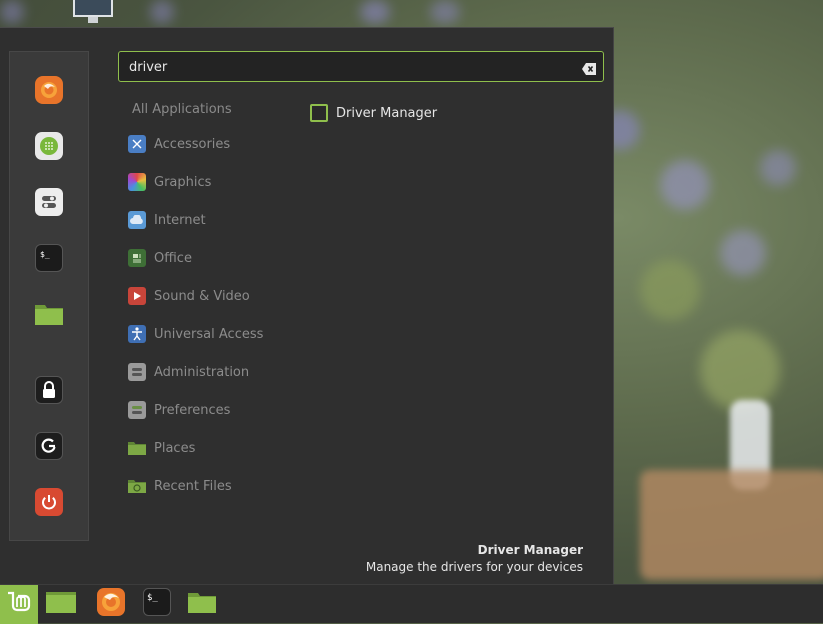 This screenshot has width=823, height=624. I want to click on preferences-icon, so click(137, 410).